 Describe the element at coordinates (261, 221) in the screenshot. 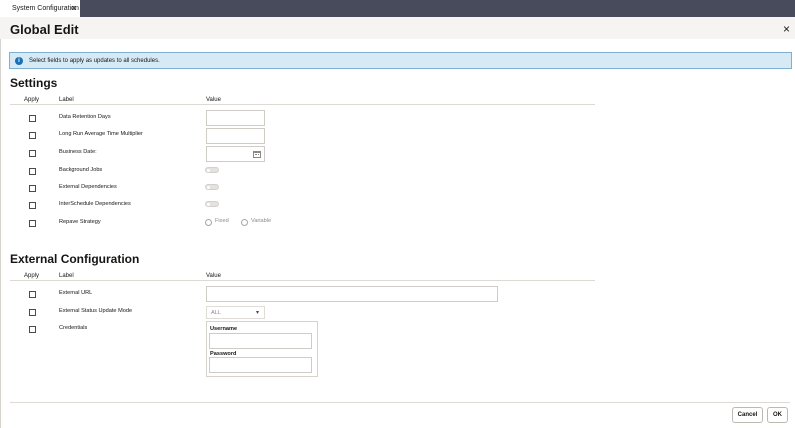

I see `radio-variable-label: Variable` at that location.